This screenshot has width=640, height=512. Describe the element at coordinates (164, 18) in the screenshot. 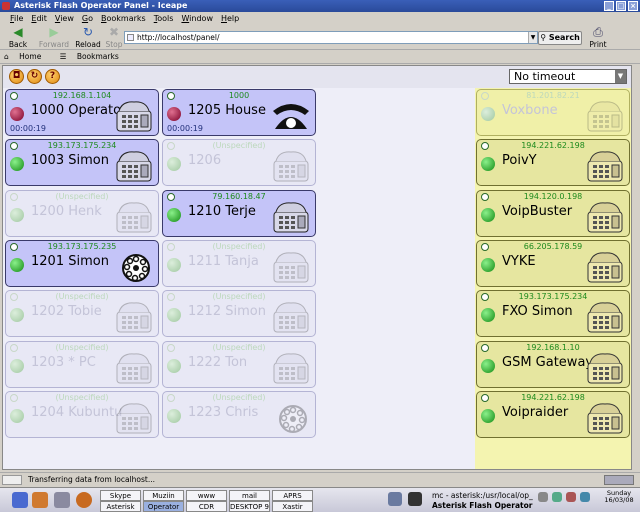

I see `menu-tools: Tools` at that location.